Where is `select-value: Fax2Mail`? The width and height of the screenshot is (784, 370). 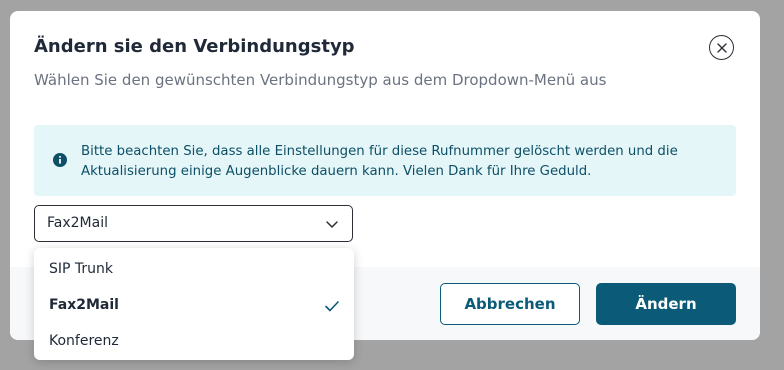
select-value: Fax2Mail is located at coordinates (77, 223).